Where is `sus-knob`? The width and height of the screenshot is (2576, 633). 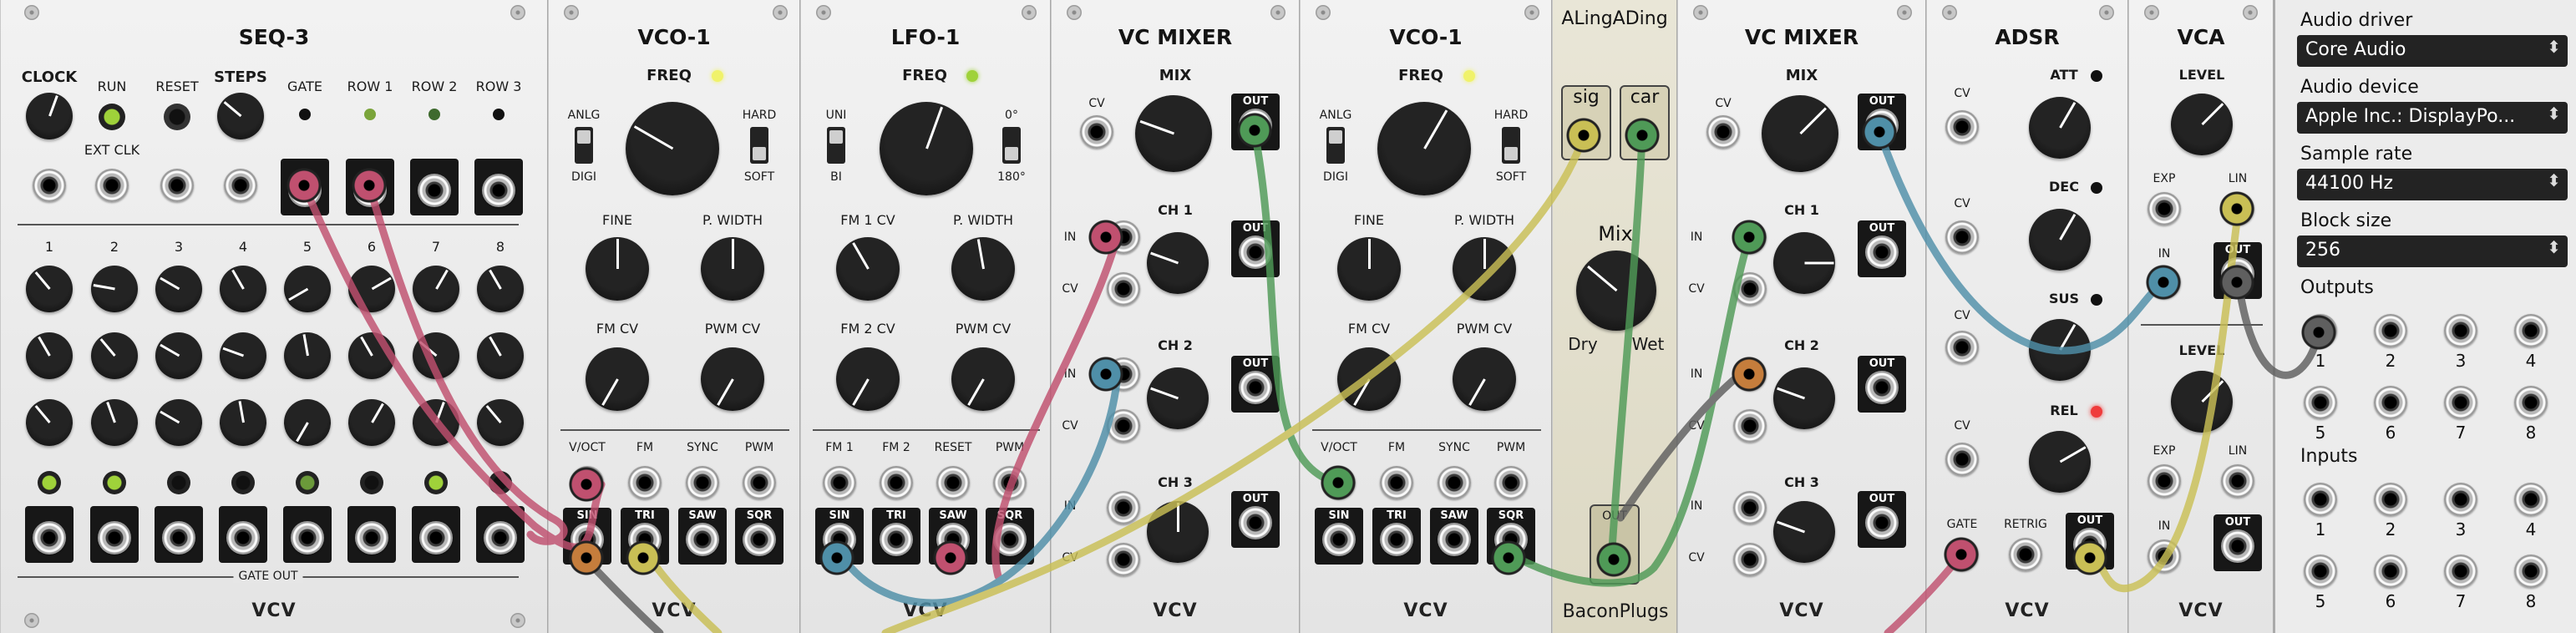 sus-knob is located at coordinates (2060, 350).